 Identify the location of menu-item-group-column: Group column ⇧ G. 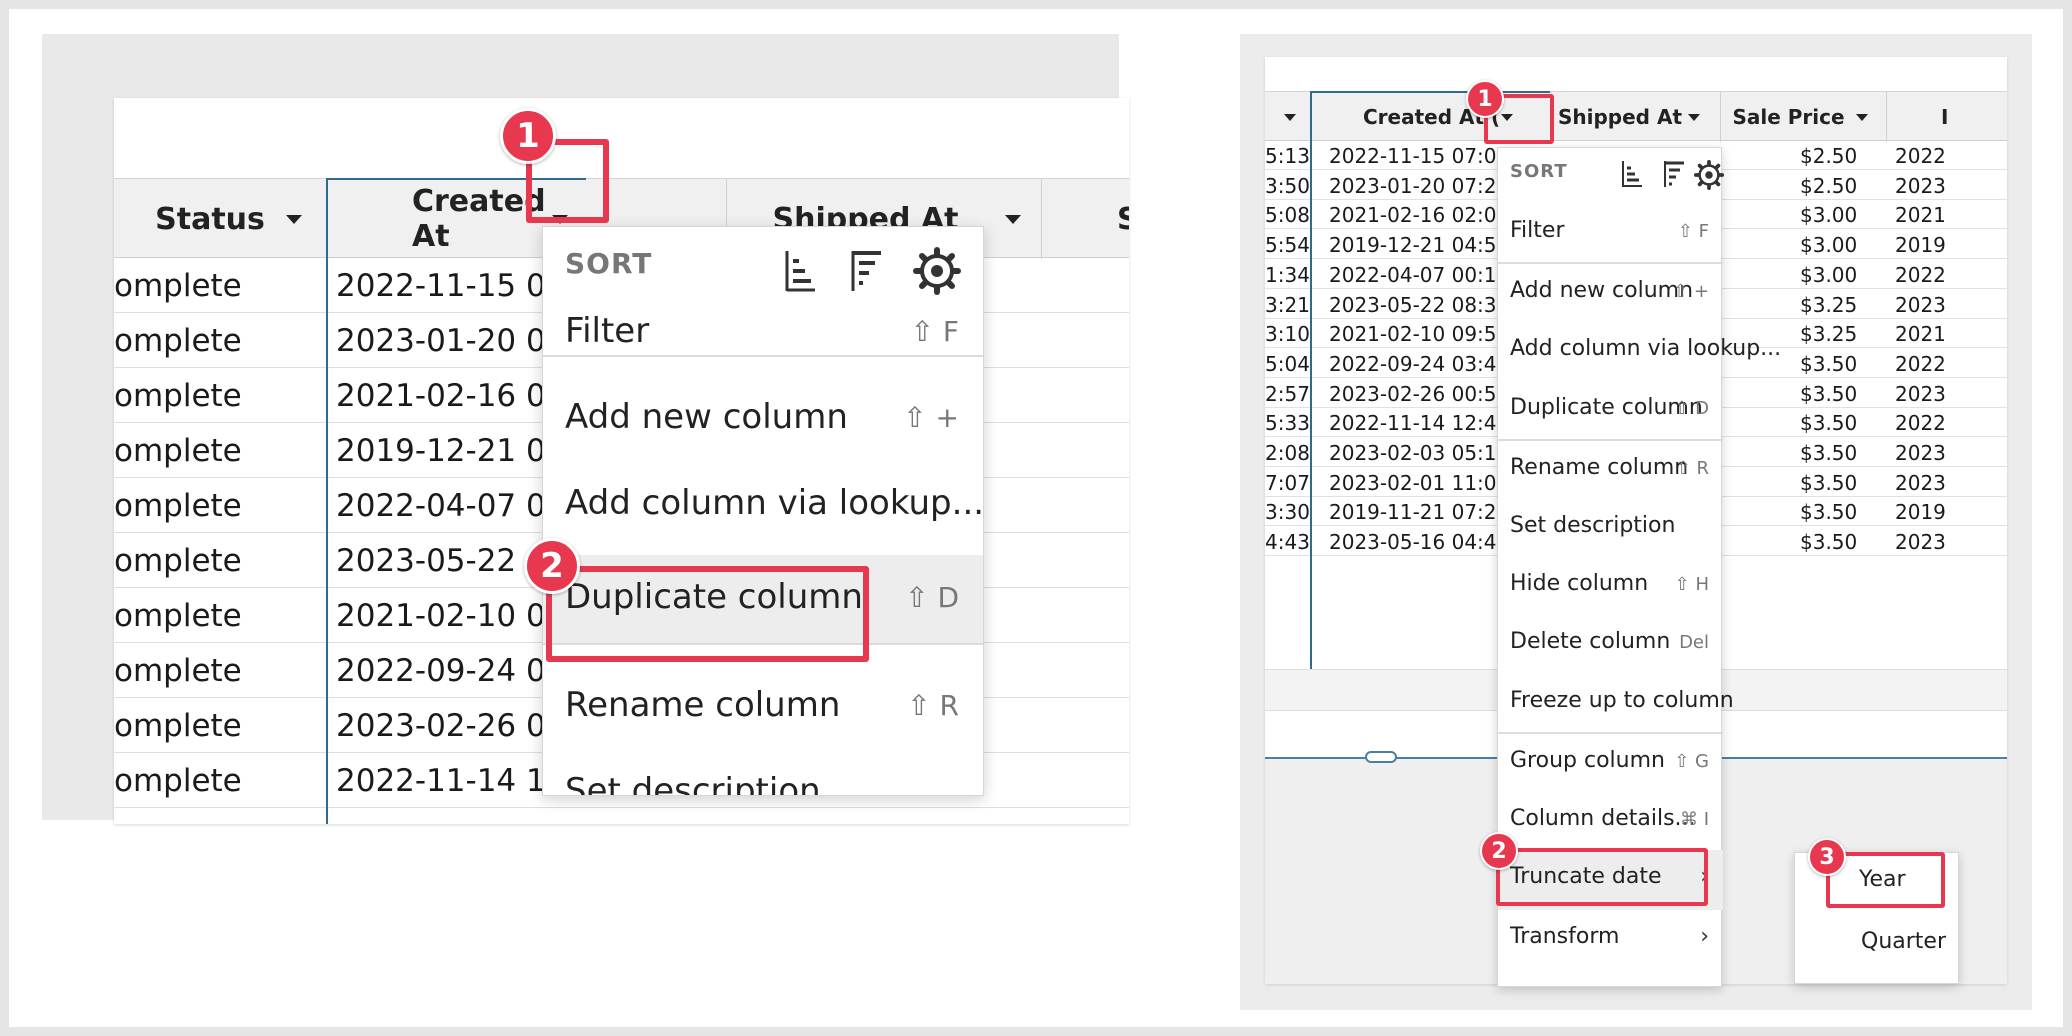
(1610, 763).